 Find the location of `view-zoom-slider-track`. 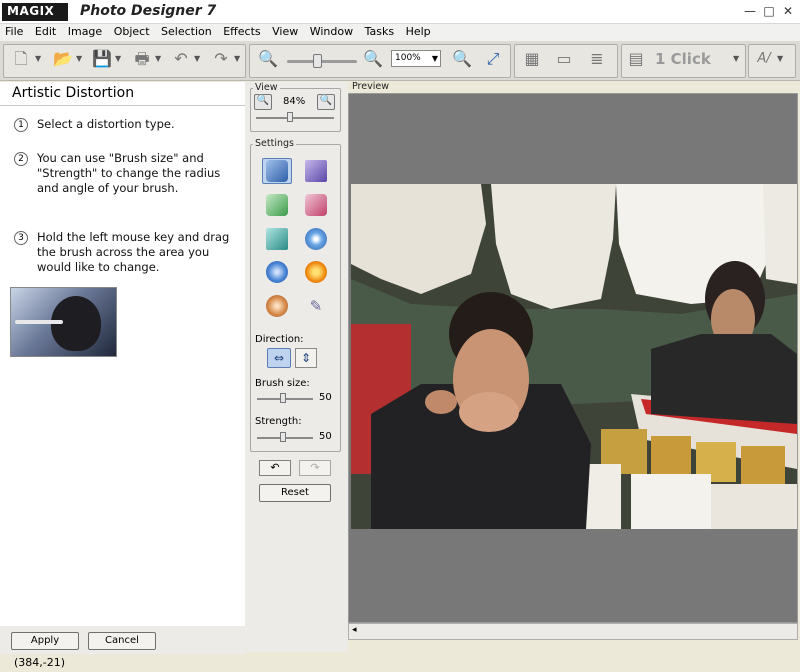

view-zoom-slider-track is located at coordinates (295, 118).